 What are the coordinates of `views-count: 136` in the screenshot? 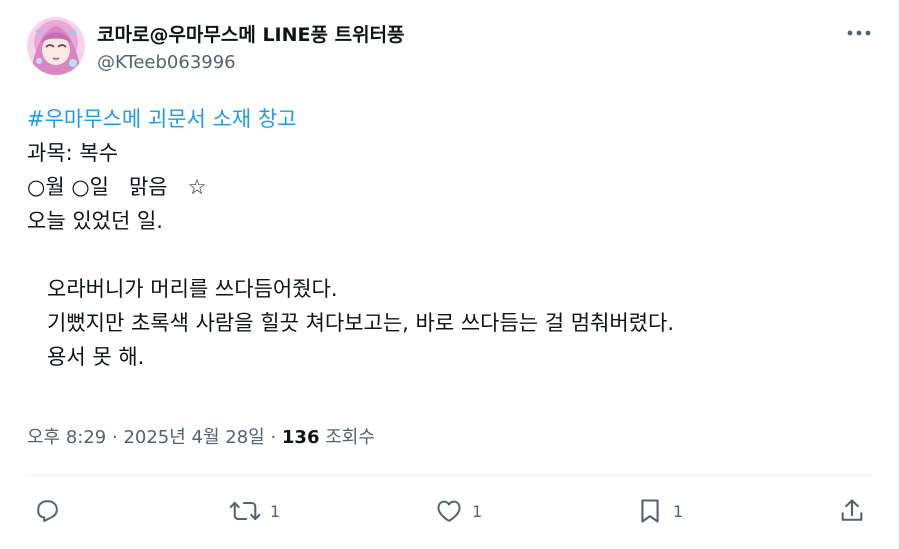 It's located at (301, 437).